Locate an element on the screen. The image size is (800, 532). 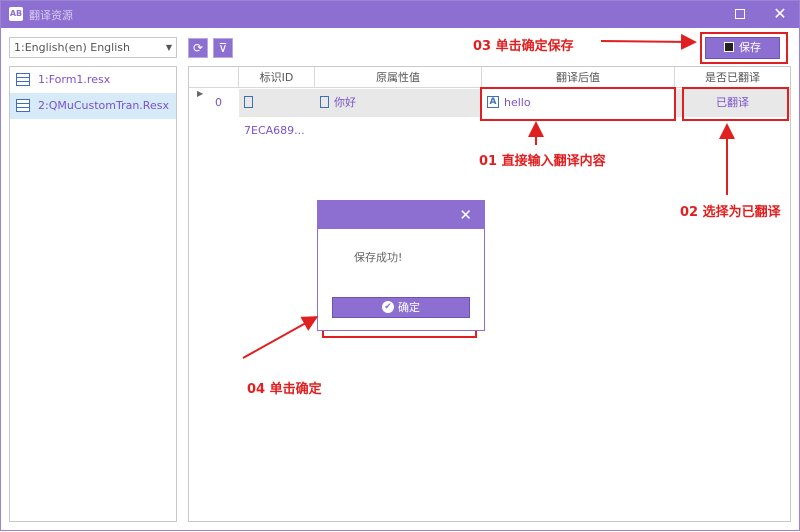
header-id: 标识ID is located at coordinates (277, 77).